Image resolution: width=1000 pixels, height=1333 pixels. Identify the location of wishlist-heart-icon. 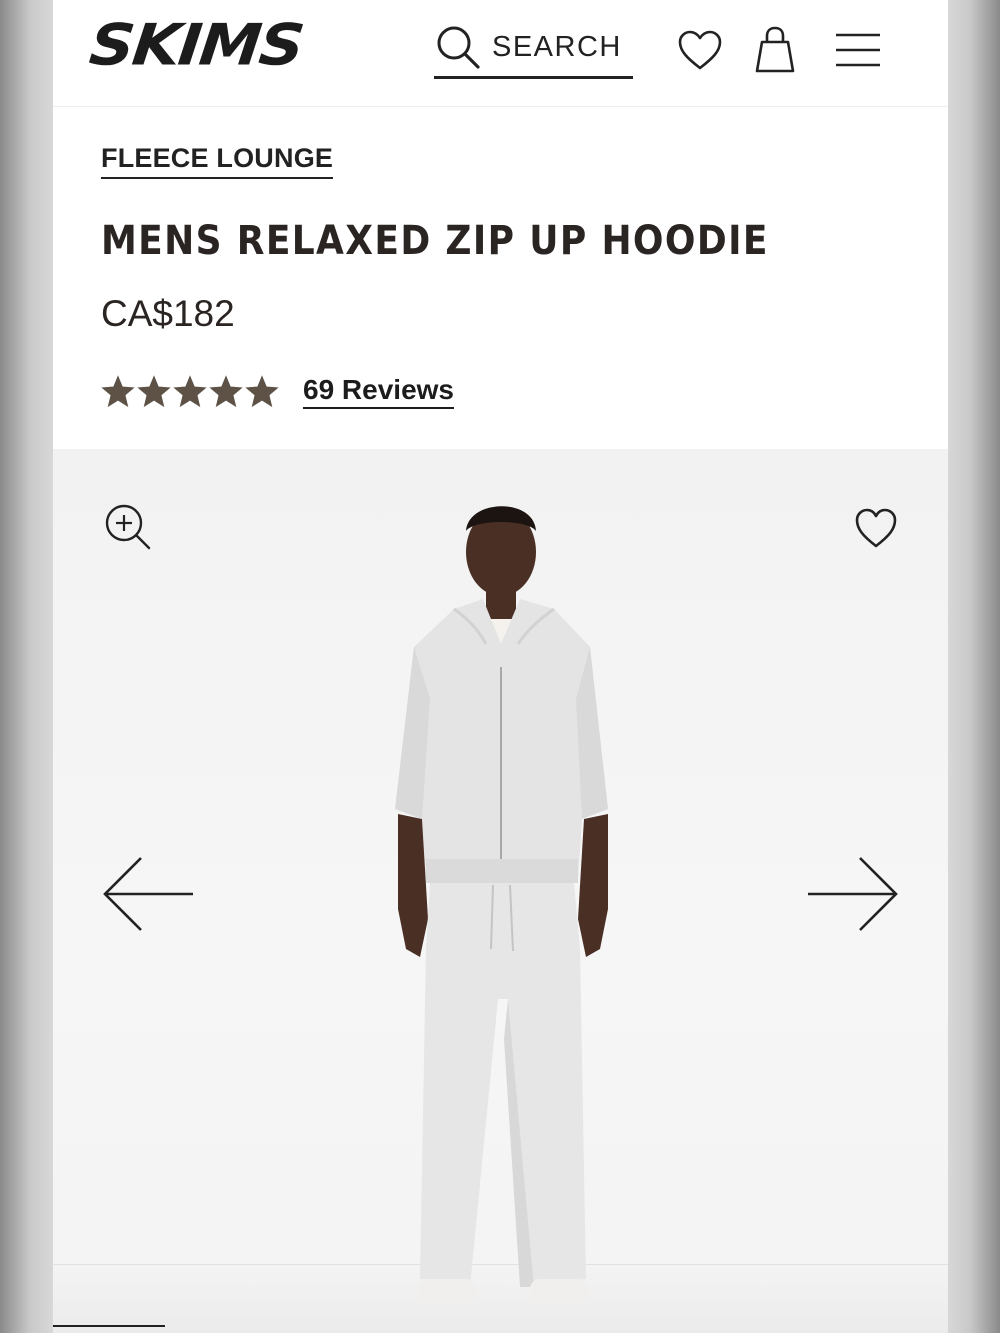
(876, 528).